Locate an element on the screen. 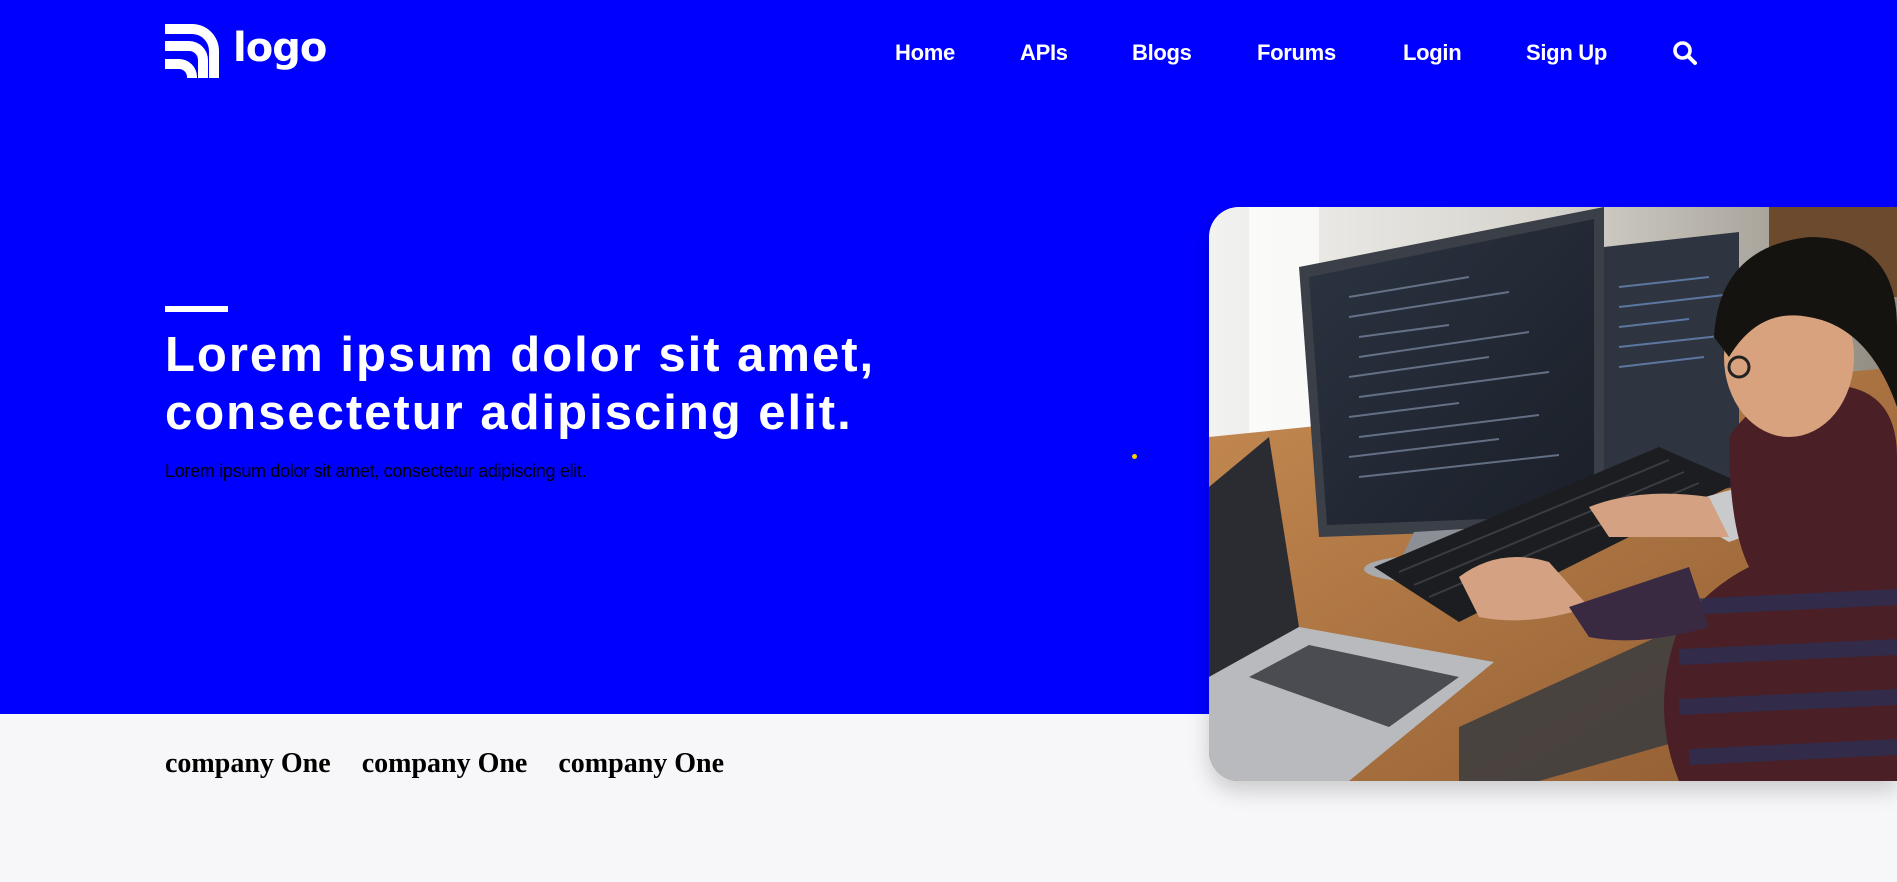 The width and height of the screenshot is (1897, 882). search-icon is located at coordinates (1685, 53).